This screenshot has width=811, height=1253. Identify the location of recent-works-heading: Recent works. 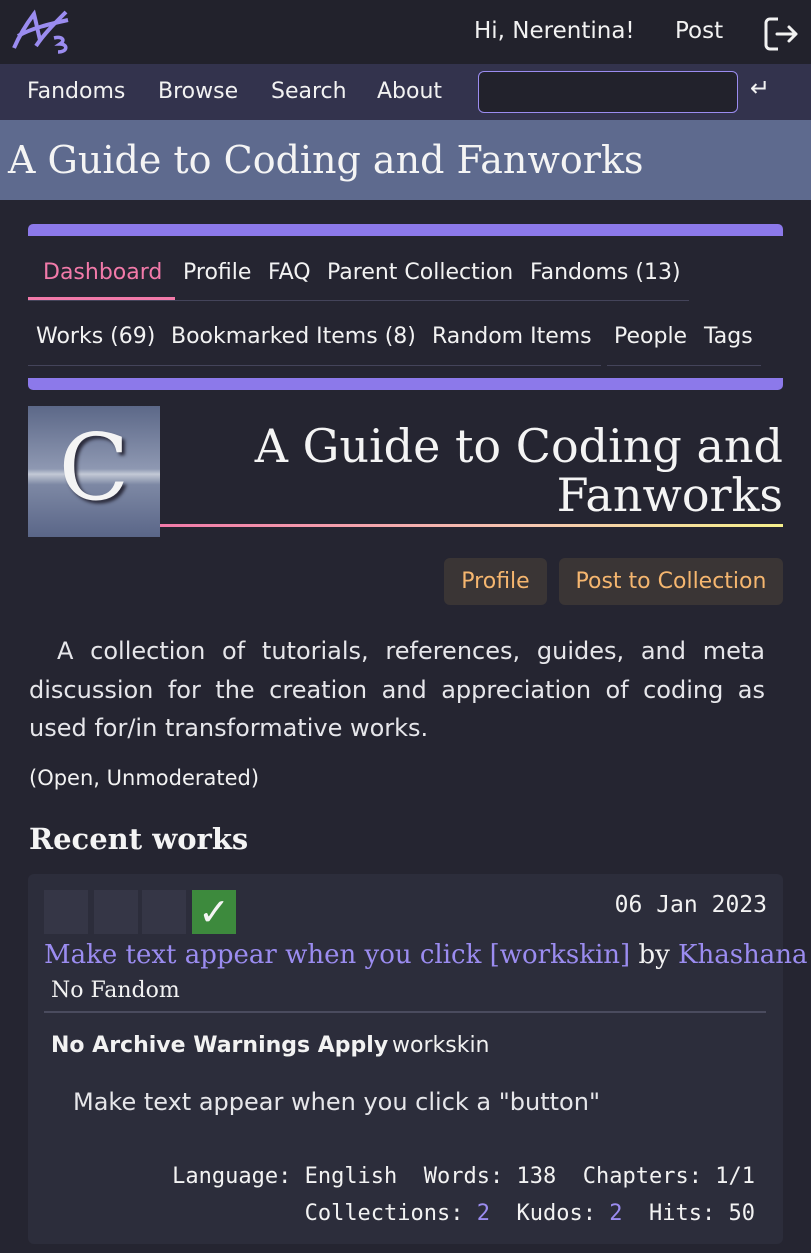
(139, 839).